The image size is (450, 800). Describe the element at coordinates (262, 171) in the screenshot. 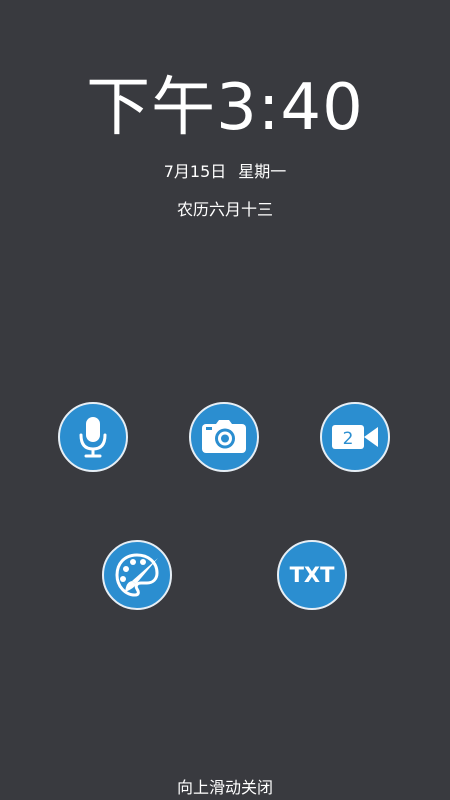

I see `weekday-text: 星期一` at that location.